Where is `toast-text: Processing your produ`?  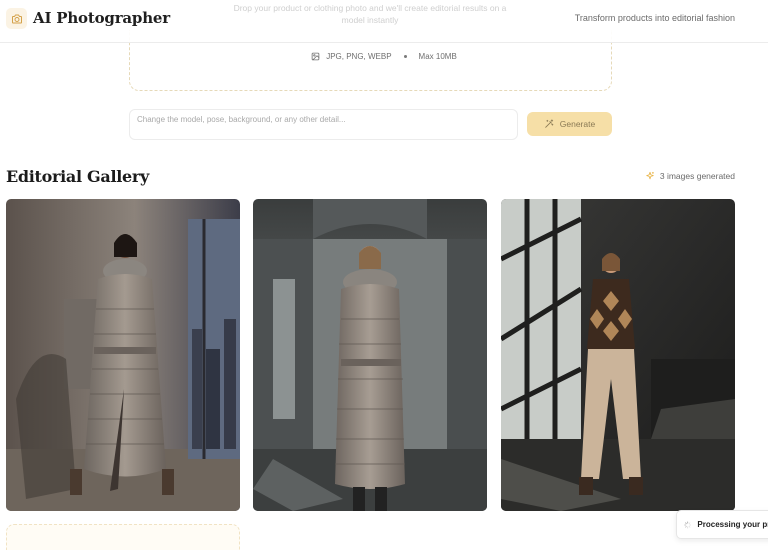
toast-text: Processing your produ is located at coordinates (732, 524).